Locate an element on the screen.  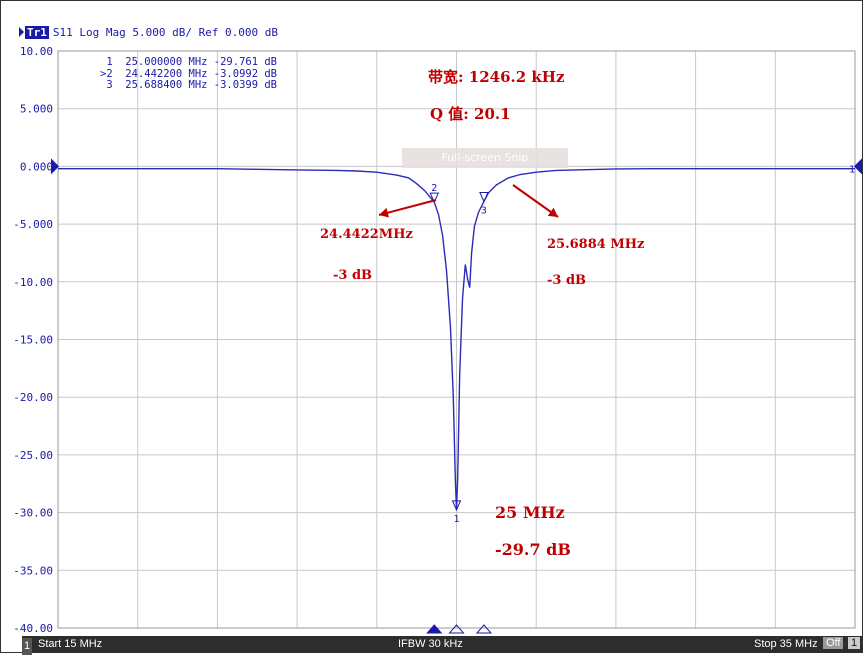
y-tick-label: 5.000 is located at coordinates (36, 109).